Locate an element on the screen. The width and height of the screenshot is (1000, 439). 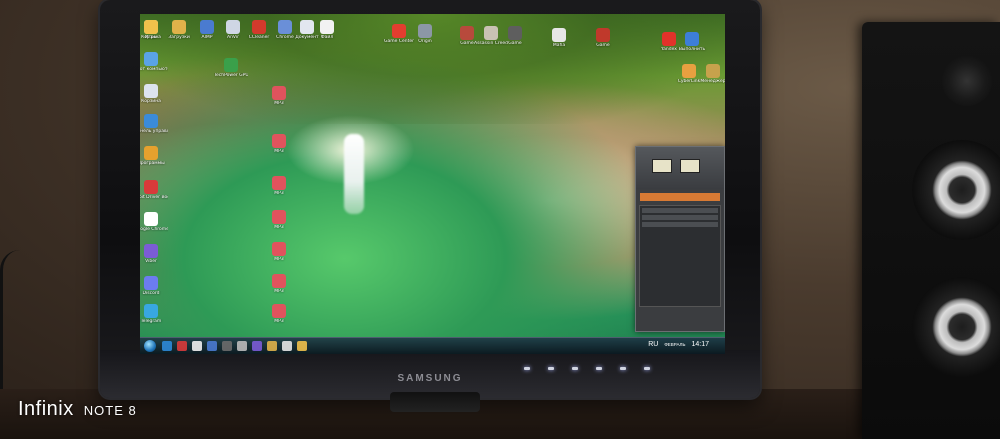
desktop-icon-left: Viber is located at coordinates (154, 254).